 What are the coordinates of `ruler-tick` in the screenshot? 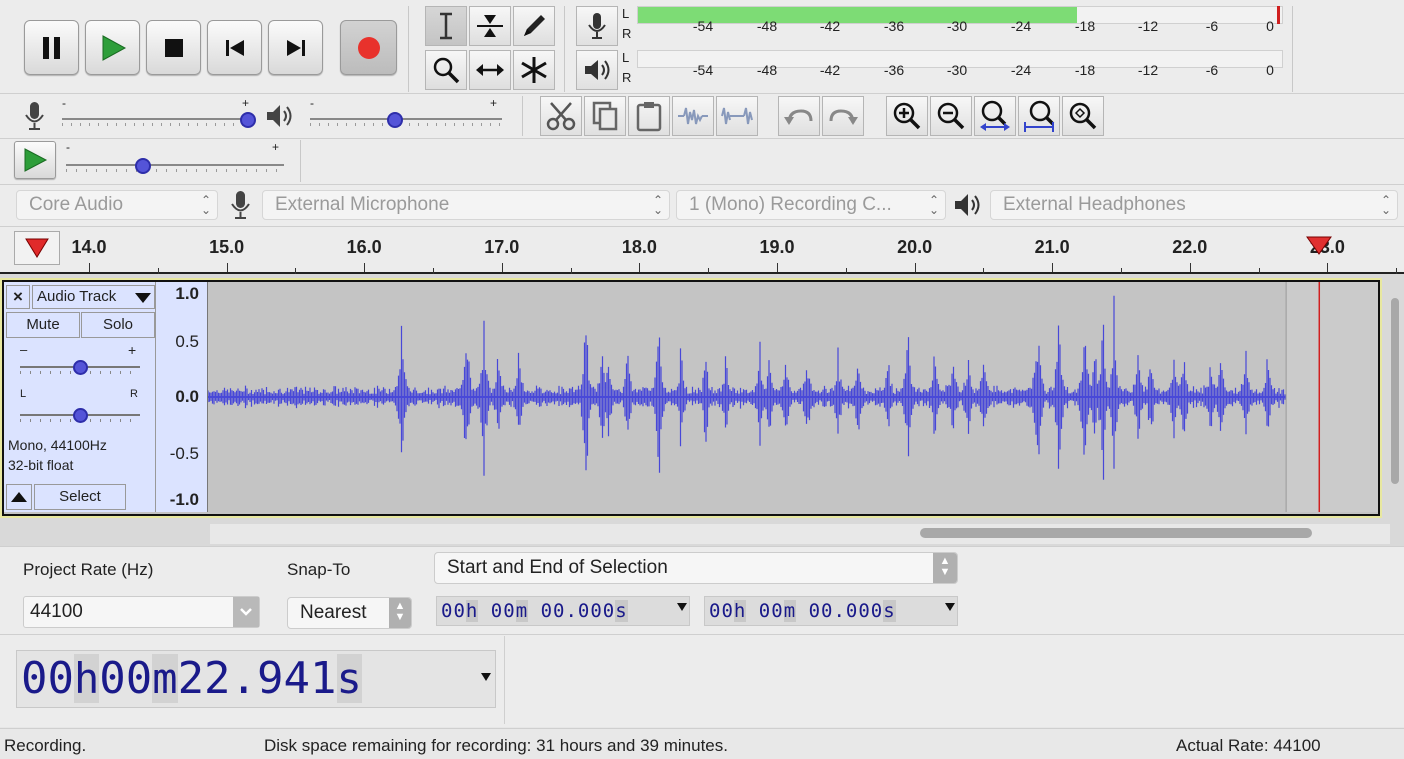 It's located at (365, 267).